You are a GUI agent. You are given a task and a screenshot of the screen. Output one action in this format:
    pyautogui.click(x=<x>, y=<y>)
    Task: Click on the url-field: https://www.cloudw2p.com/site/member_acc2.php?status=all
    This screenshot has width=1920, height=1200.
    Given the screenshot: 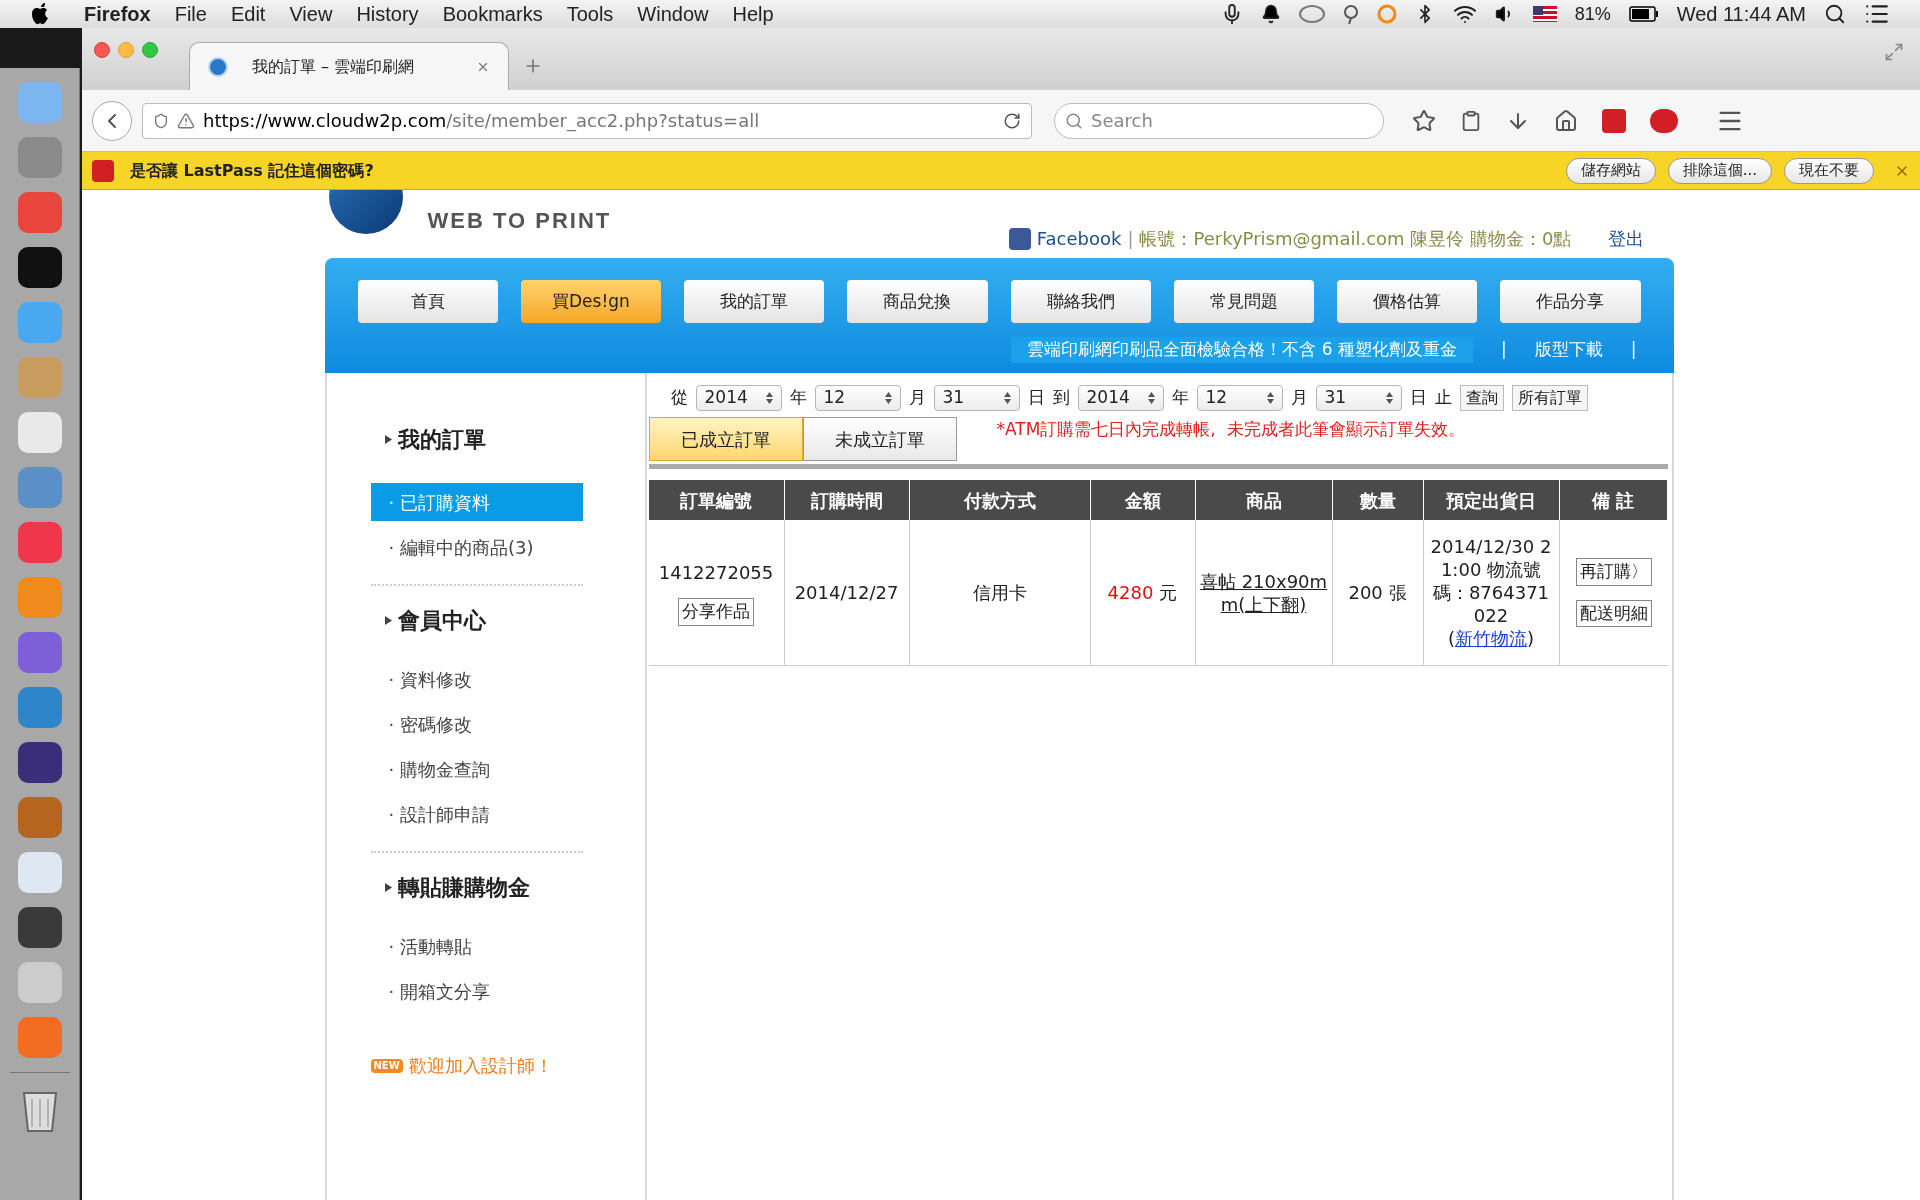 What is the action you would take?
    pyautogui.click(x=587, y=120)
    